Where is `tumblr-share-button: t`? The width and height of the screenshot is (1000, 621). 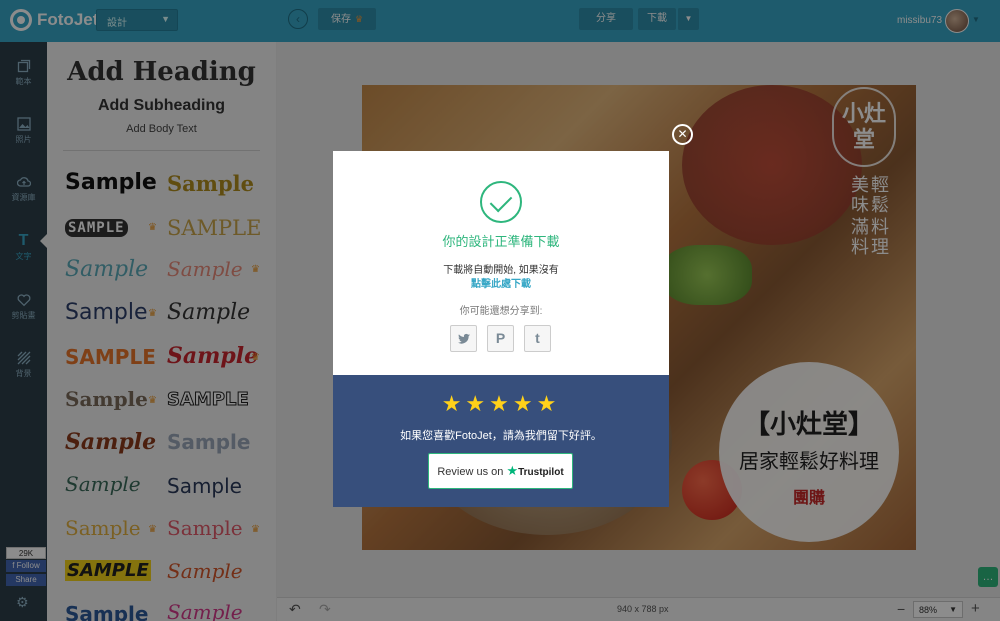 tumblr-share-button: t is located at coordinates (537, 338).